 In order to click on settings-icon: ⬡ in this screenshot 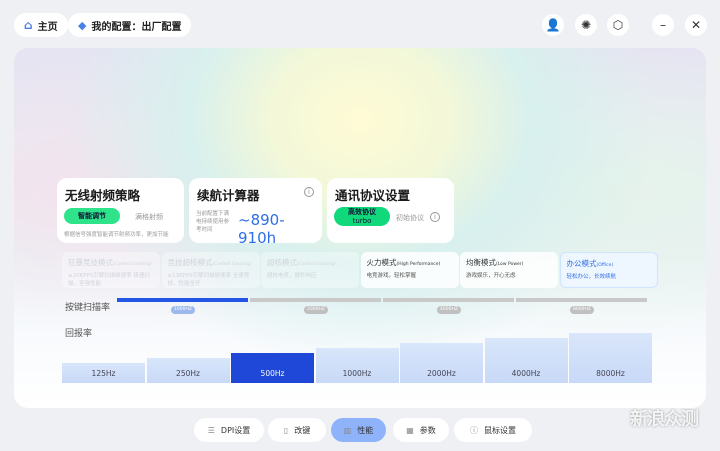, I will do `click(618, 25)`.